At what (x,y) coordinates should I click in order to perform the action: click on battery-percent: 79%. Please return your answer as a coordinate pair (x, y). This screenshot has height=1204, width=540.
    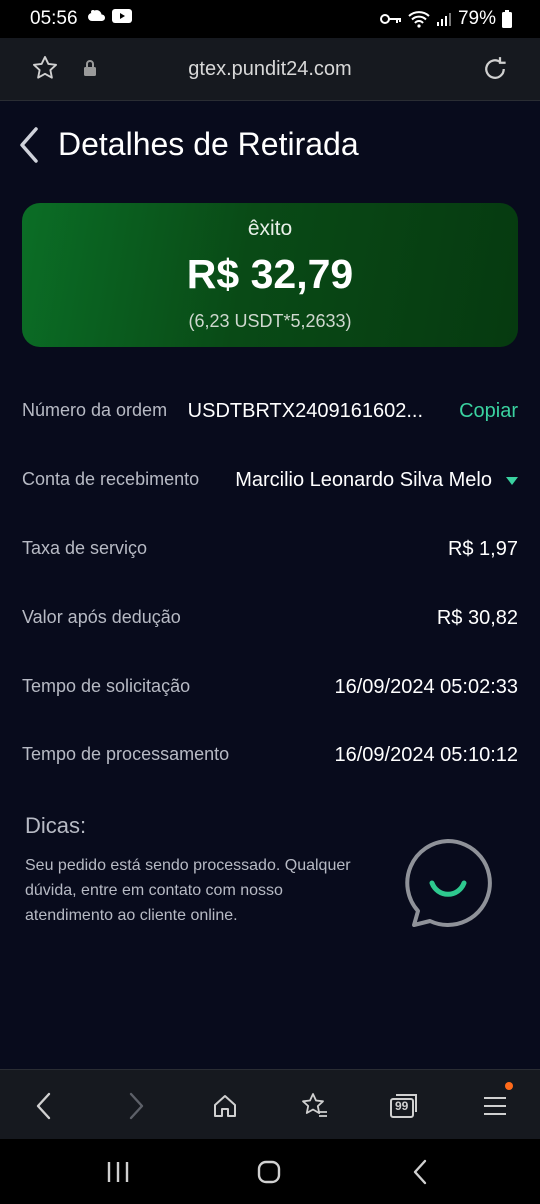
    Looking at the image, I should click on (476, 18).